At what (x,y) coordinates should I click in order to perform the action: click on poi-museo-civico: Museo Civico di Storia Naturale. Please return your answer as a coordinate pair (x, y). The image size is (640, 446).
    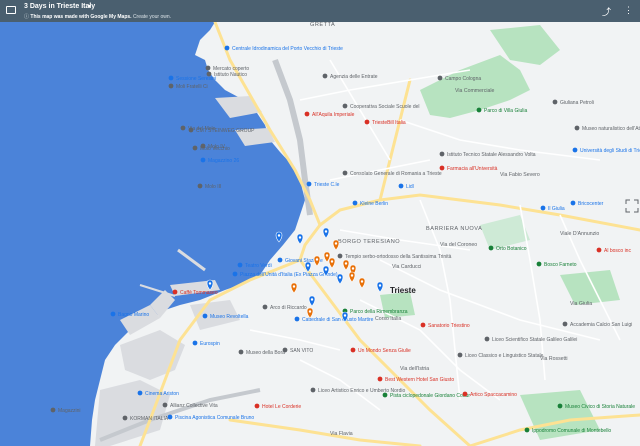
    Looking at the image, I should click on (596, 406).